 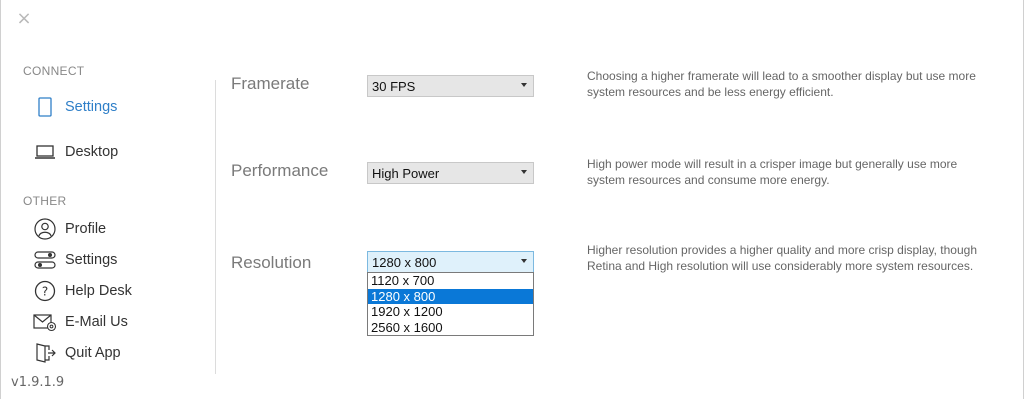 I want to click on exit-icon, so click(x=45, y=353).